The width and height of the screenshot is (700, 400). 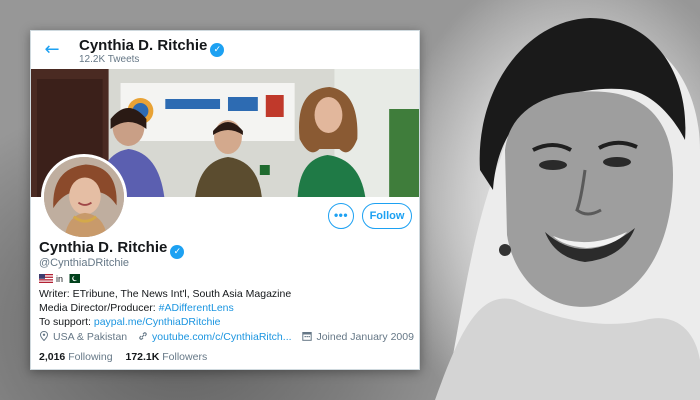 What do you see at coordinates (142, 357) in the screenshot?
I see `followers-count: 172.1K` at bounding box center [142, 357].